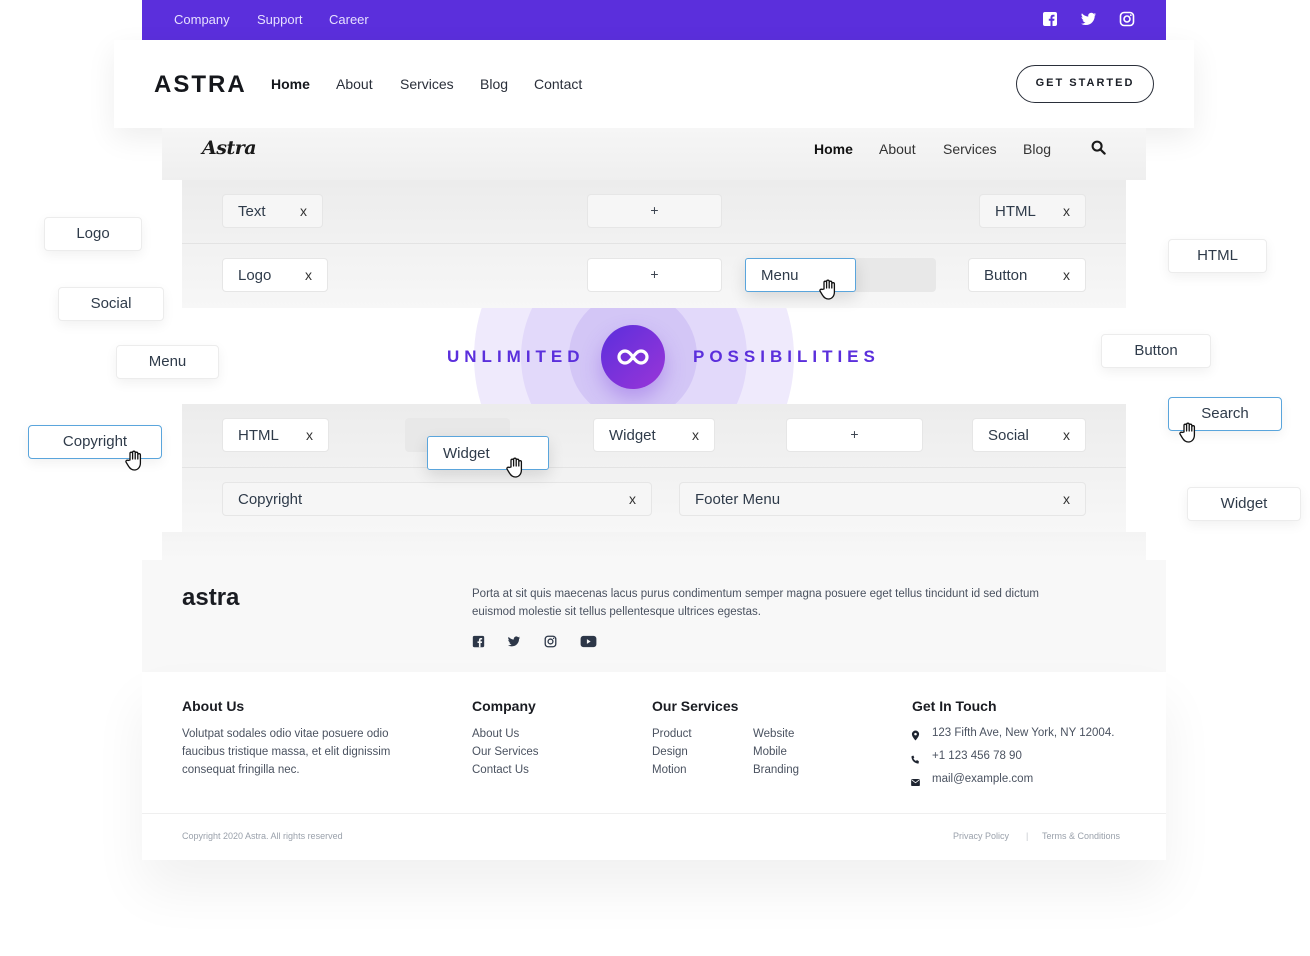 The width and height of the screenshot is (1310, 956). I want to click on footer-link-contact-us: Contact Us, so click(500, 770).